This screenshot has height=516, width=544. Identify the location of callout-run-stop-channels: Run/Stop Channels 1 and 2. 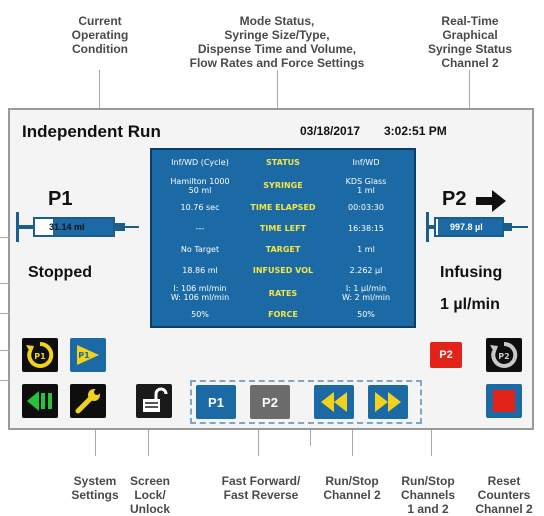
(427, 495).